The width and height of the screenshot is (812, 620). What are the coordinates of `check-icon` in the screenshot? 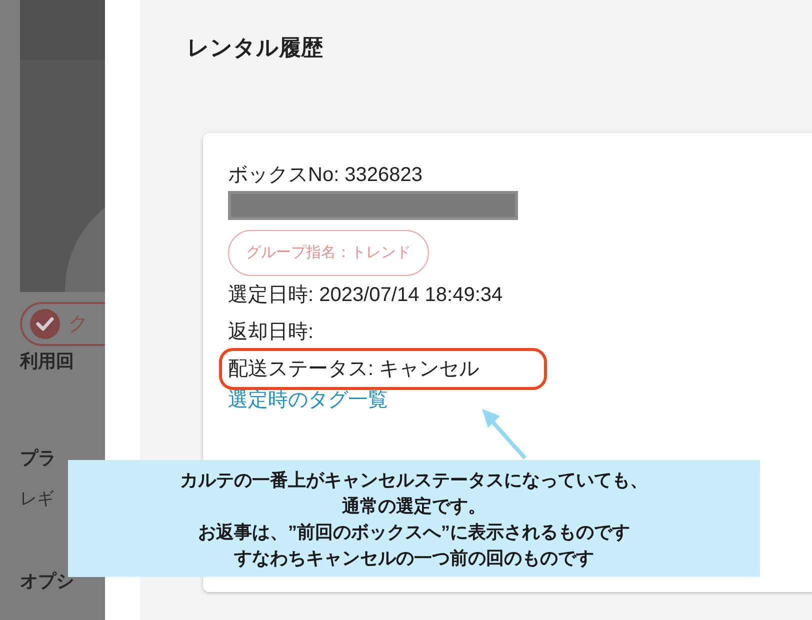 It's located at (45, 324).